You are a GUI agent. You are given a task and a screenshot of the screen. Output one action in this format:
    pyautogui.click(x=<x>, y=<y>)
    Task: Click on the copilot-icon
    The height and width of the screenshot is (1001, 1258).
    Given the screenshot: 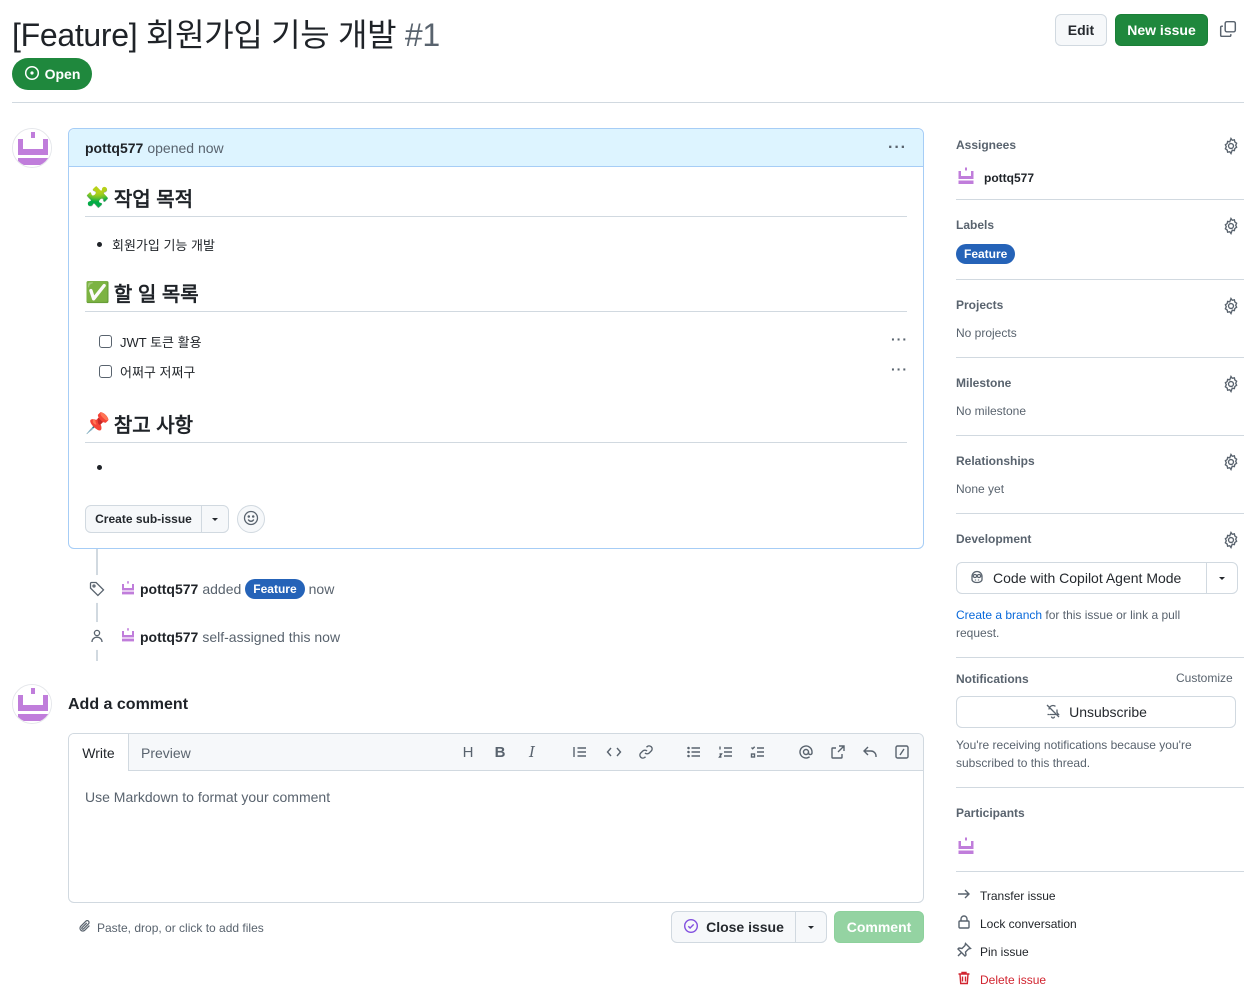 What is the action you would take?
    pyautogui.click(x=977, y=578)
    